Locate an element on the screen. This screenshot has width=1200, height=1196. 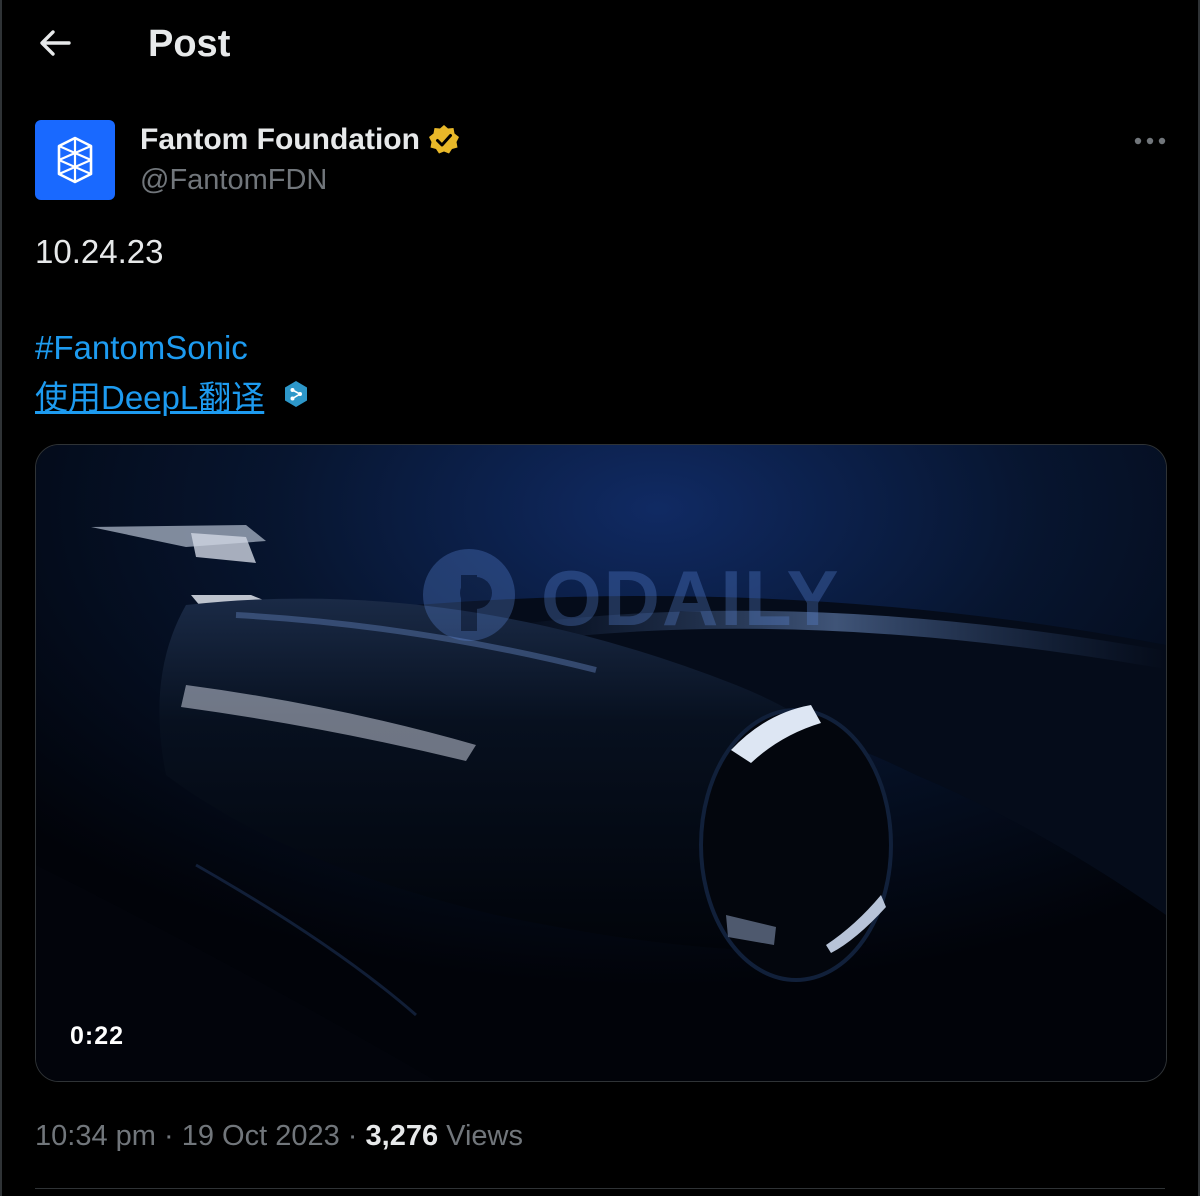
verified-badge-icon is located at coordinates (444, 140).